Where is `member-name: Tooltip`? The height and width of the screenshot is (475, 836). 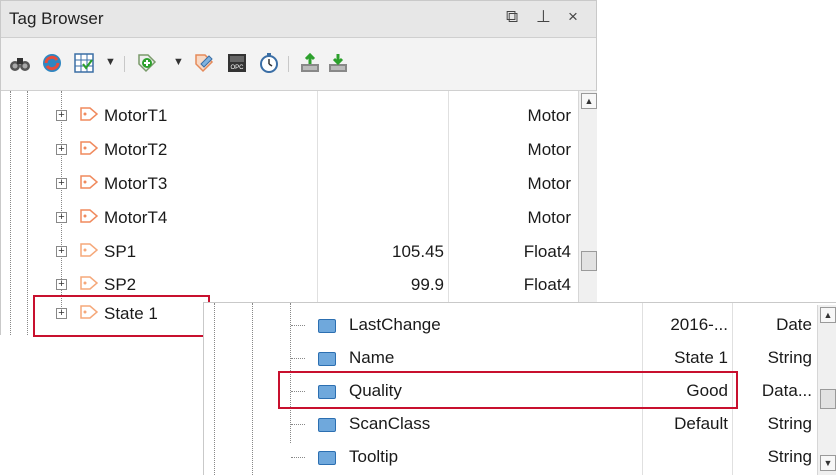 member-name: Tooltip is located at coordinates (374, 456).